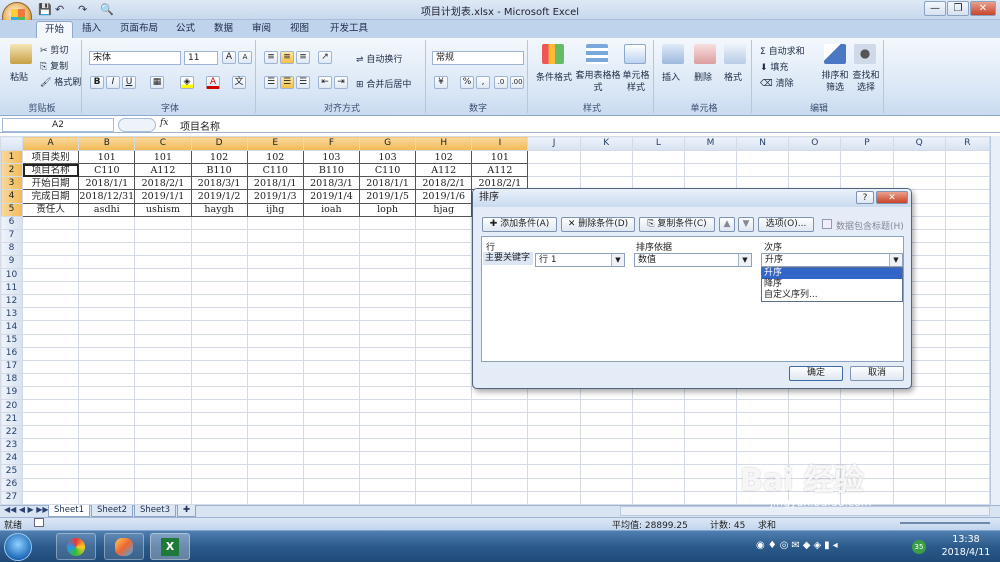  What do you see at coordinates (76, 546) in the screenshot?
I see `browser-app-icon` at bounding box center [76, 546].